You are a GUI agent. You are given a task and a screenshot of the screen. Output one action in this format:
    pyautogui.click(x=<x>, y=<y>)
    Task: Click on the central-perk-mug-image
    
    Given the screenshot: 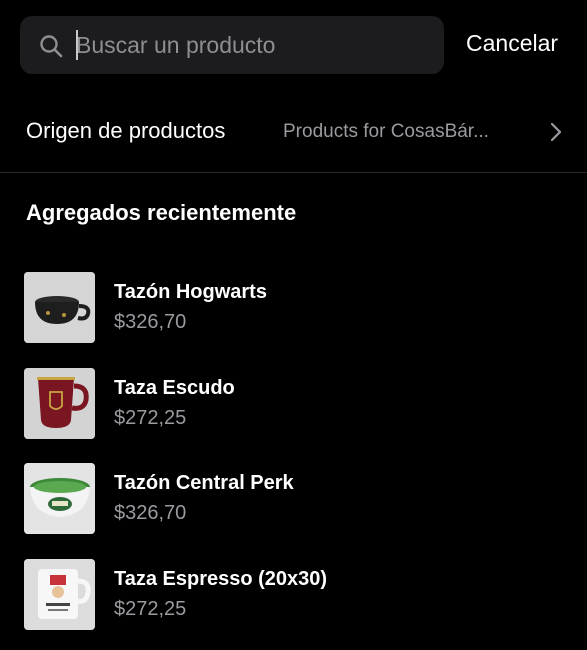 What is the action you would take?
    pyautogui.click(x=59, y=498)
    